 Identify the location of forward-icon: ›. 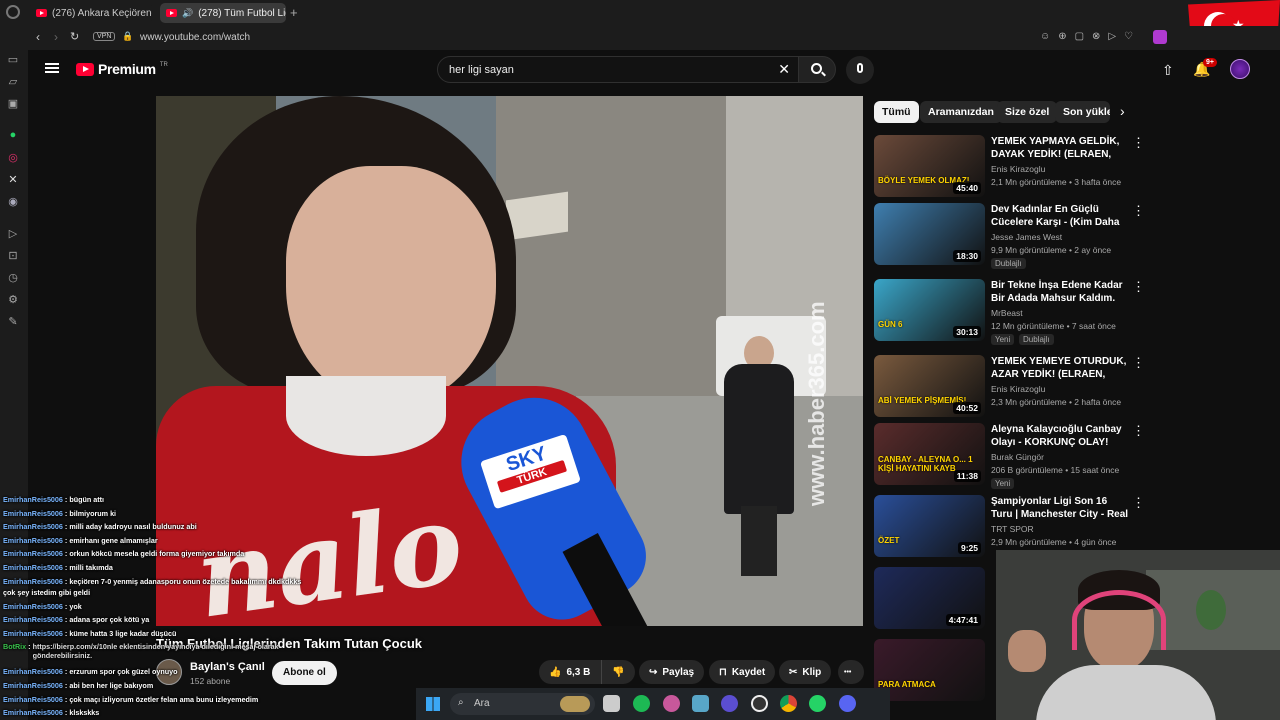
(56, 37).